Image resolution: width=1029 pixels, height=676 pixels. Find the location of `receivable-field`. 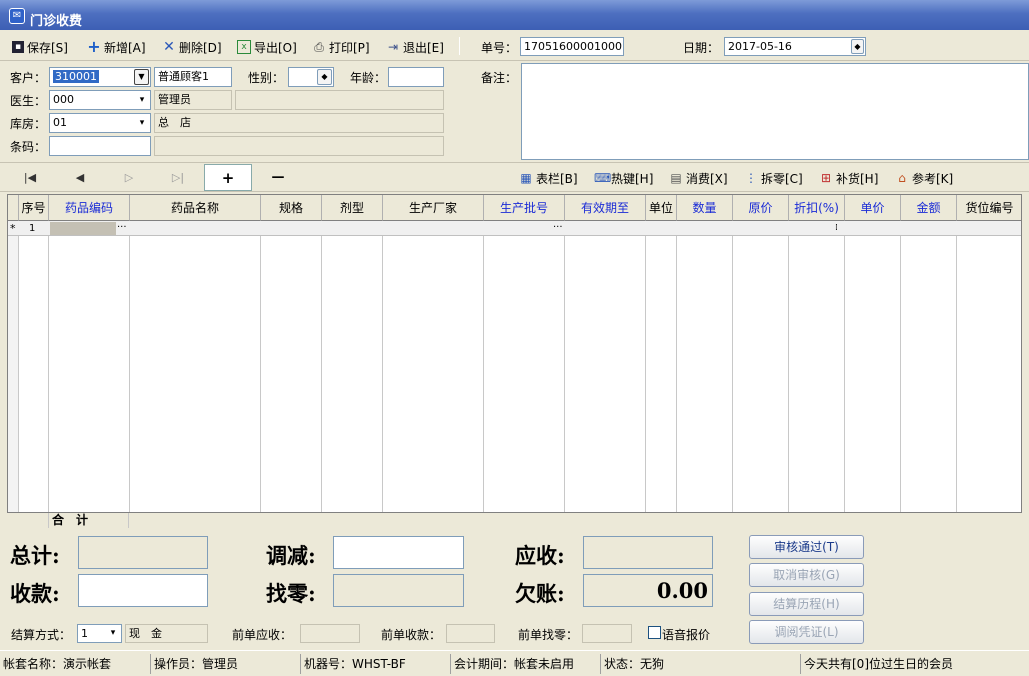

receivable-field is located at coordinates (648, 552).